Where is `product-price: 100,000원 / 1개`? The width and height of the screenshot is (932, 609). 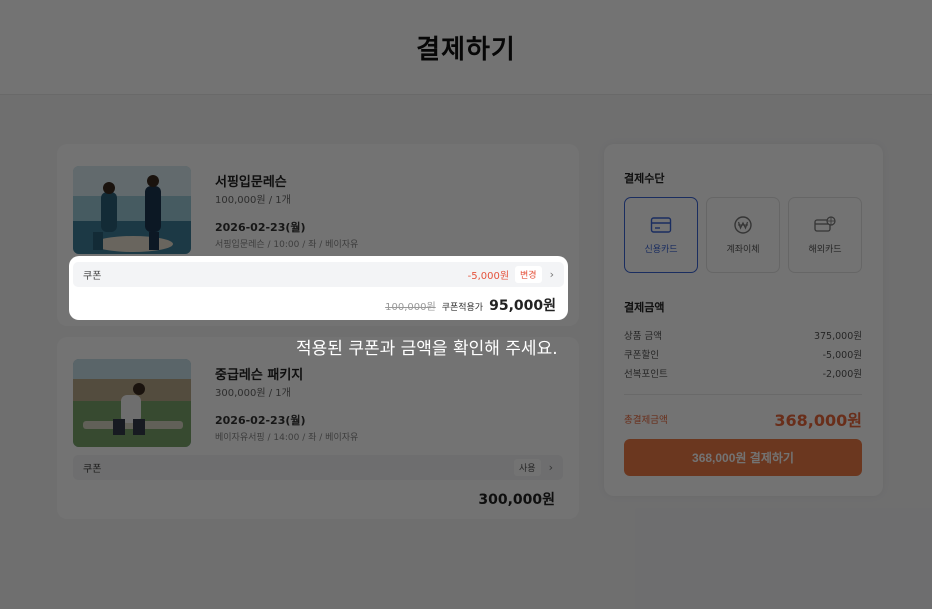
product-price: 100,000원 / 1개 is located at coordinates (253, 200).